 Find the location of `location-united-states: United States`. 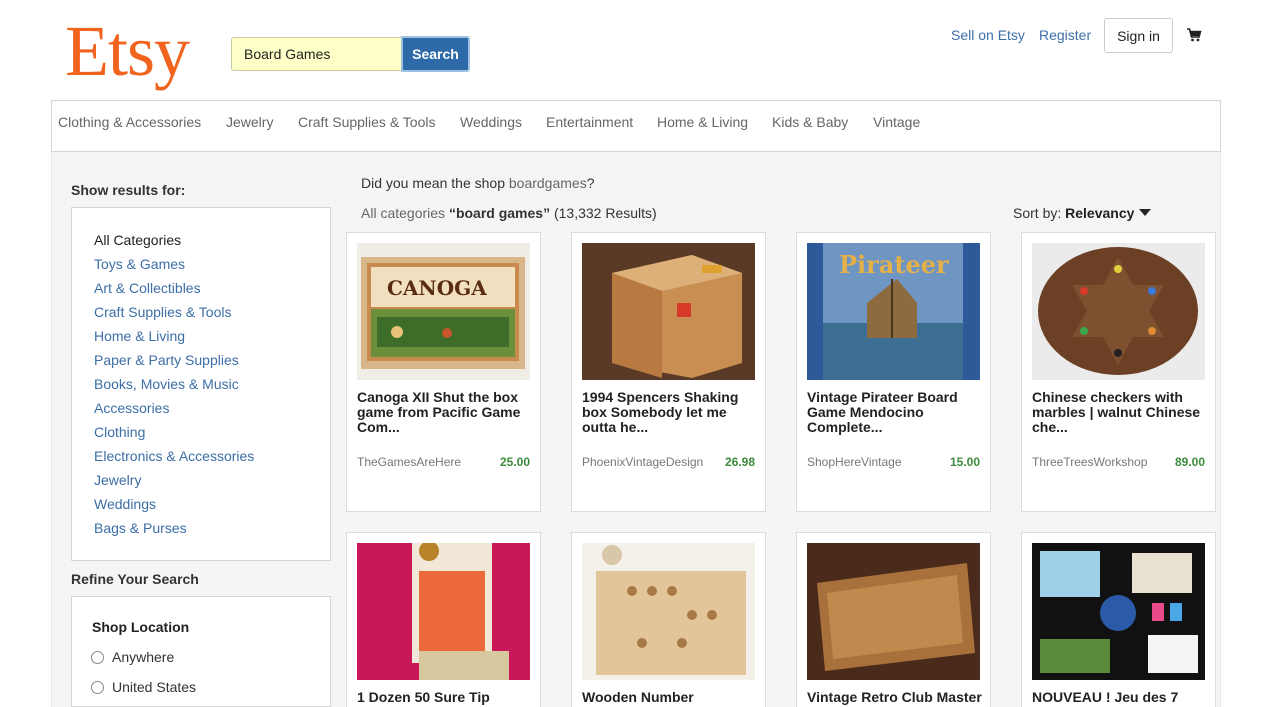

location-united-states: United States is located at coordinates (143, 687).